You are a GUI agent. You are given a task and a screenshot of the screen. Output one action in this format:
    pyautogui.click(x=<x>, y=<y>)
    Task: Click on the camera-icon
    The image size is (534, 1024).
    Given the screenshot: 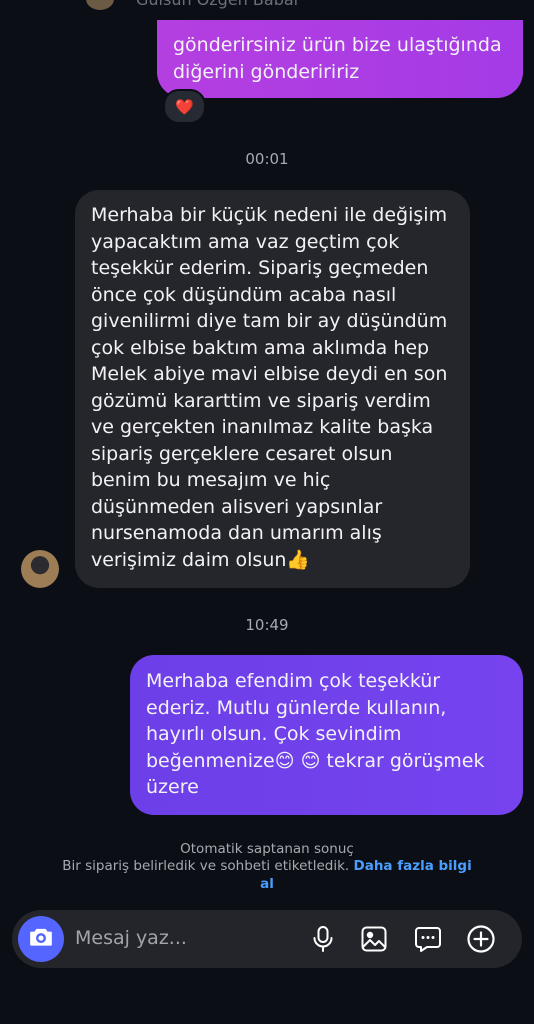 What is the action you would take?
    pyautogui.click(x=41, y=939)
    